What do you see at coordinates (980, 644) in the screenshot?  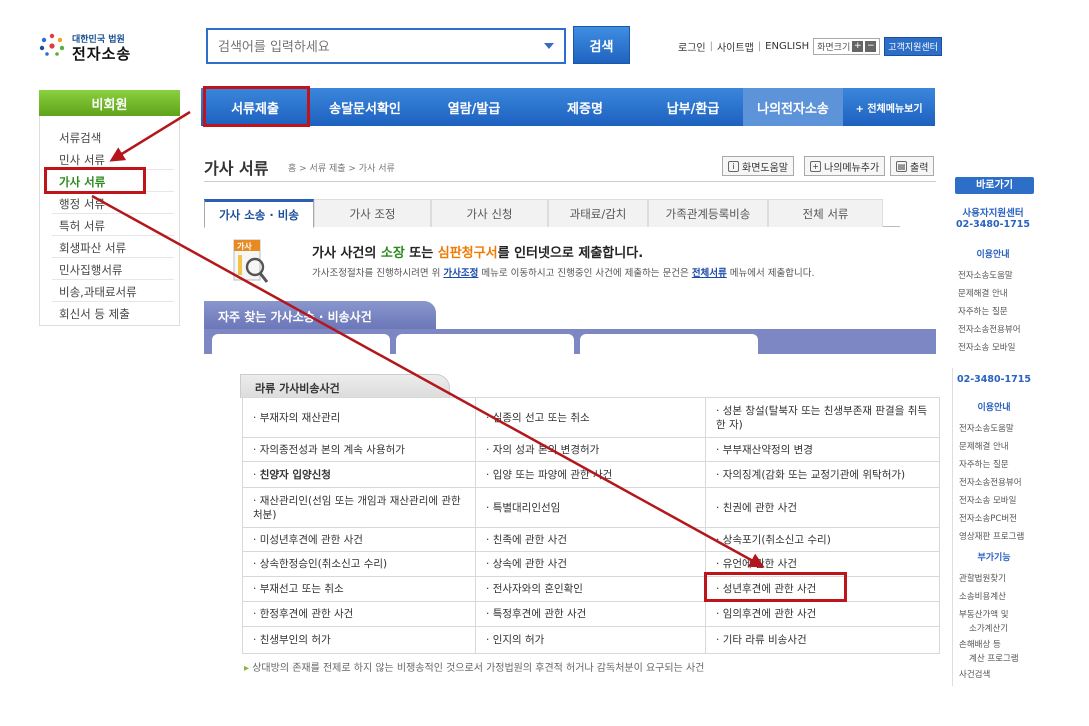 I see `quick-link: 손해배상 등` at bounding box center [980, 644].